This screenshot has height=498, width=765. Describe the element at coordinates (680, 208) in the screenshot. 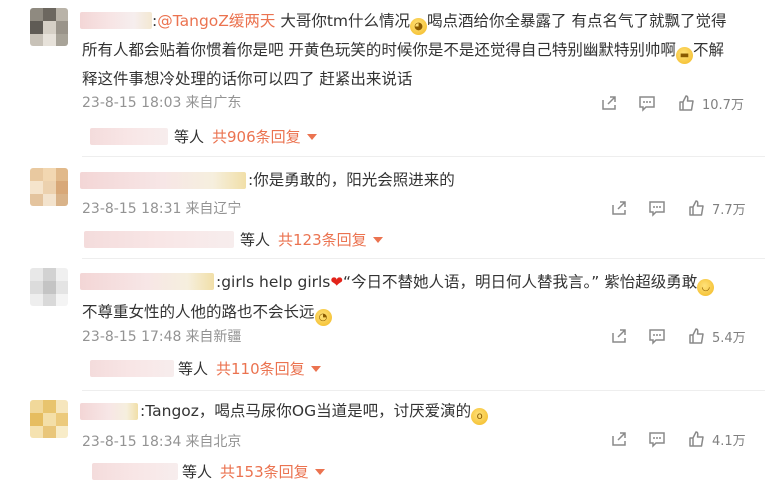

I see `comment-actions: 7.7万` at that location.